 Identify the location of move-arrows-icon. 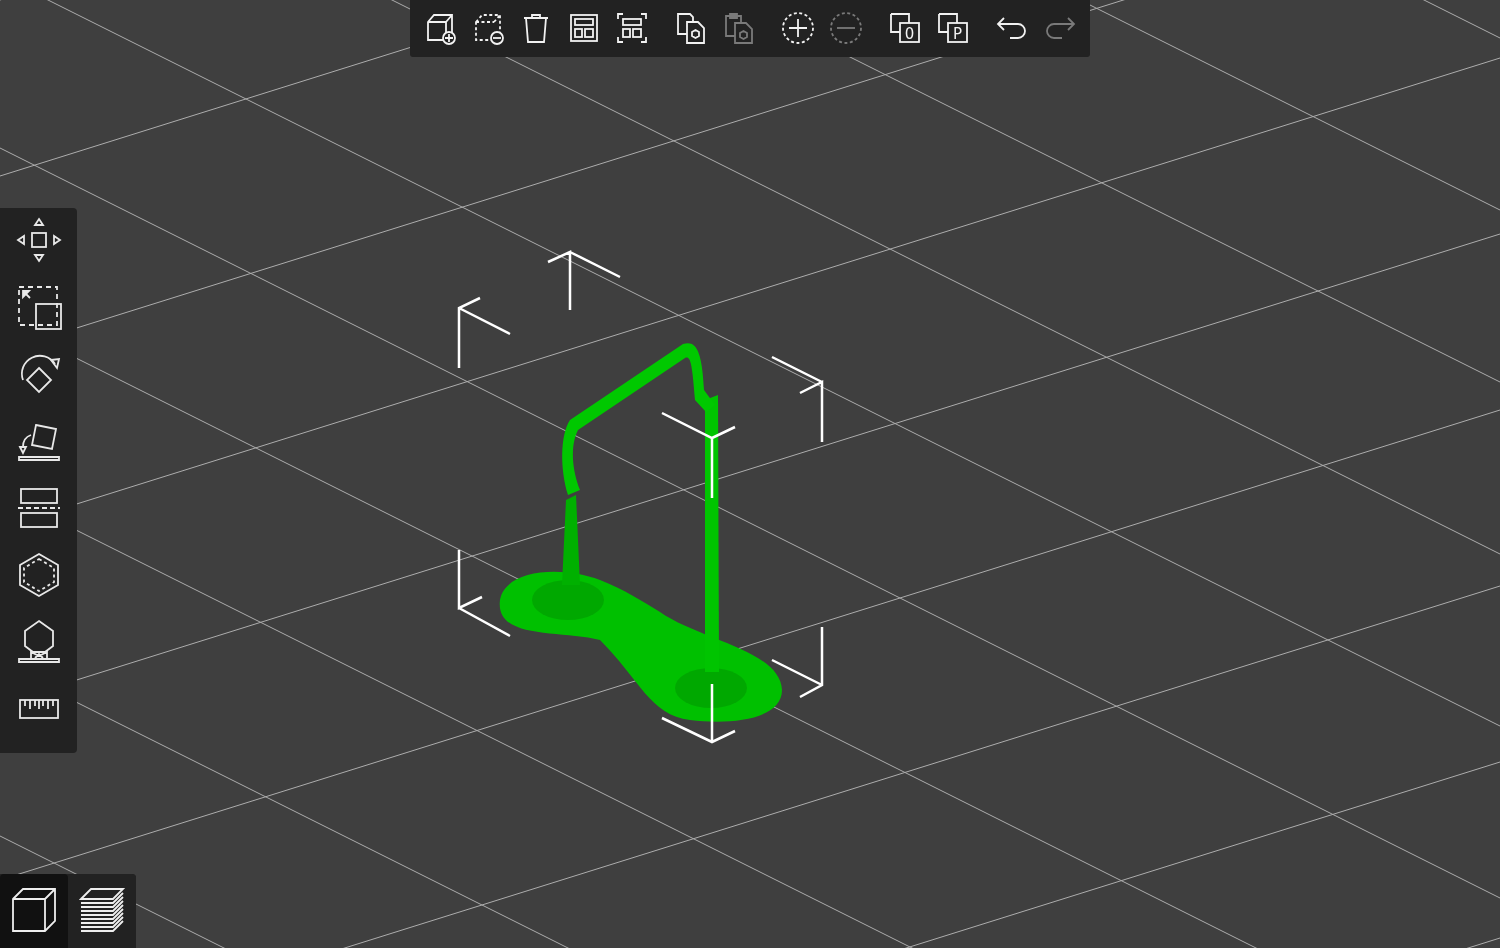
(38, 240).